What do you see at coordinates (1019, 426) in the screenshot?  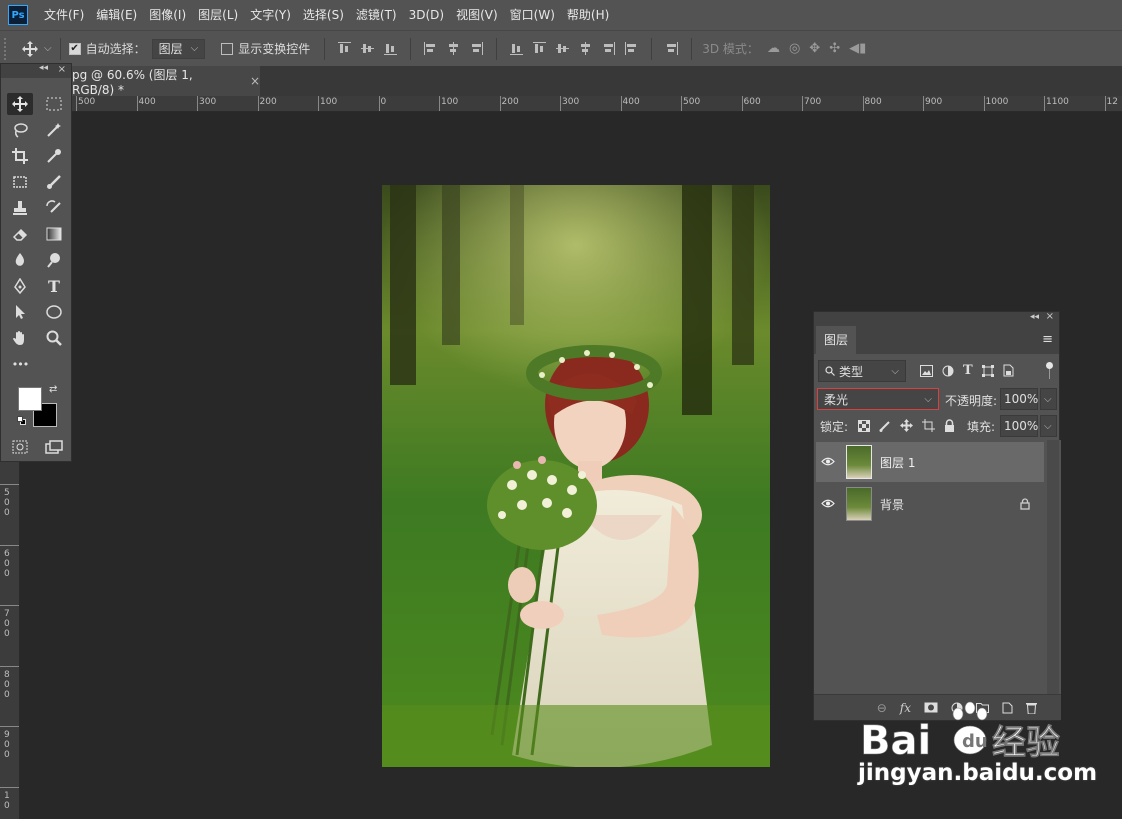 I see `fill-input: 100%` at bounding box center [1019, 426].